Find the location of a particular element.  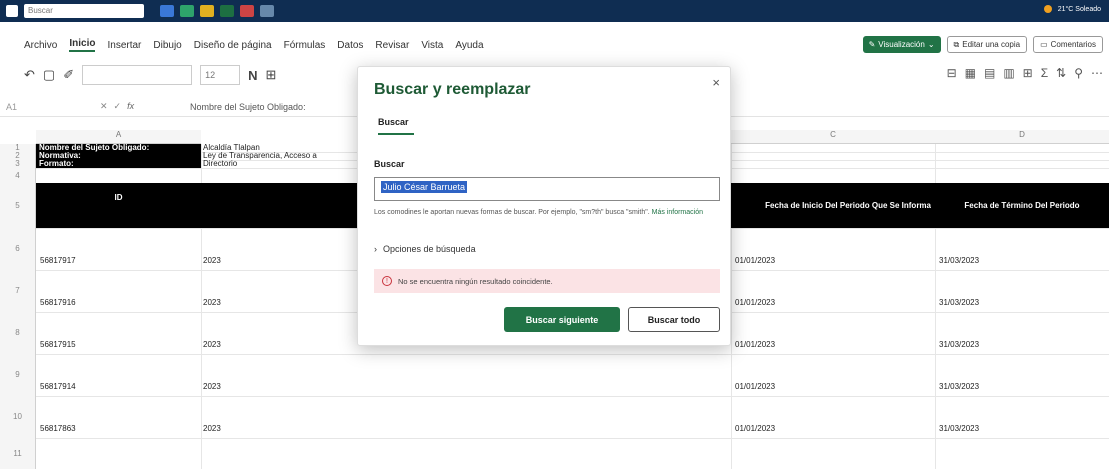

search-options-toggle: › Opciones de búsqueda is located at coordinates (425, 249).